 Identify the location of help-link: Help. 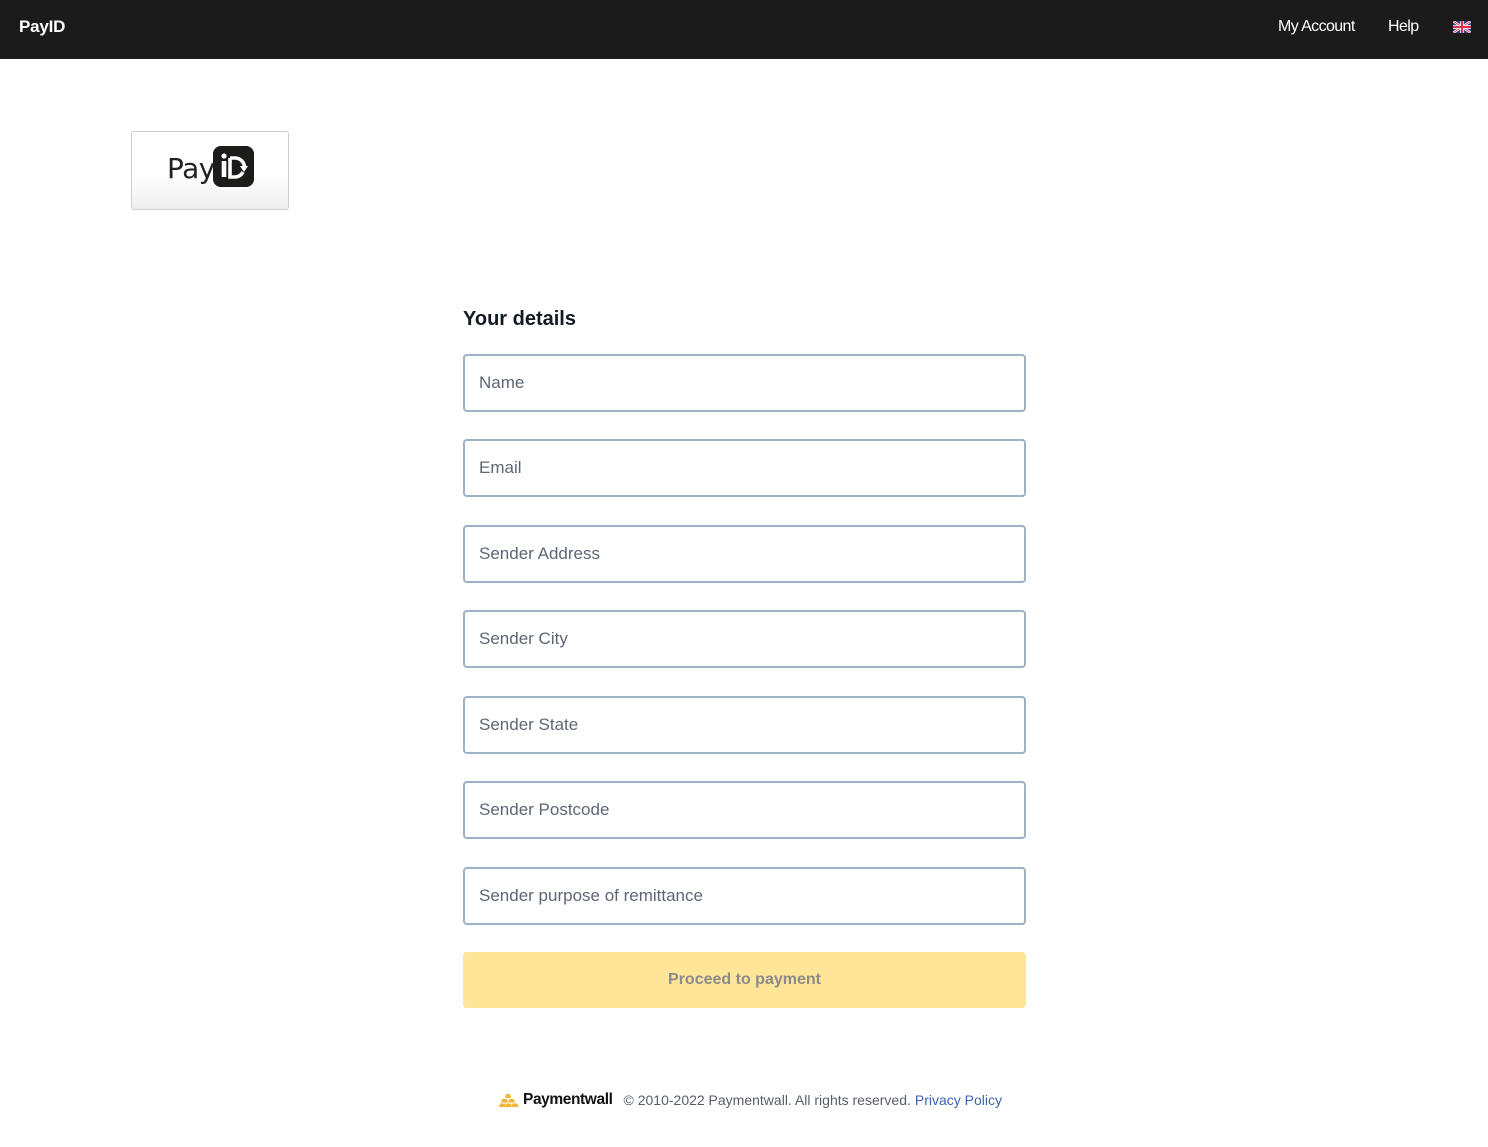
(1403, 27).